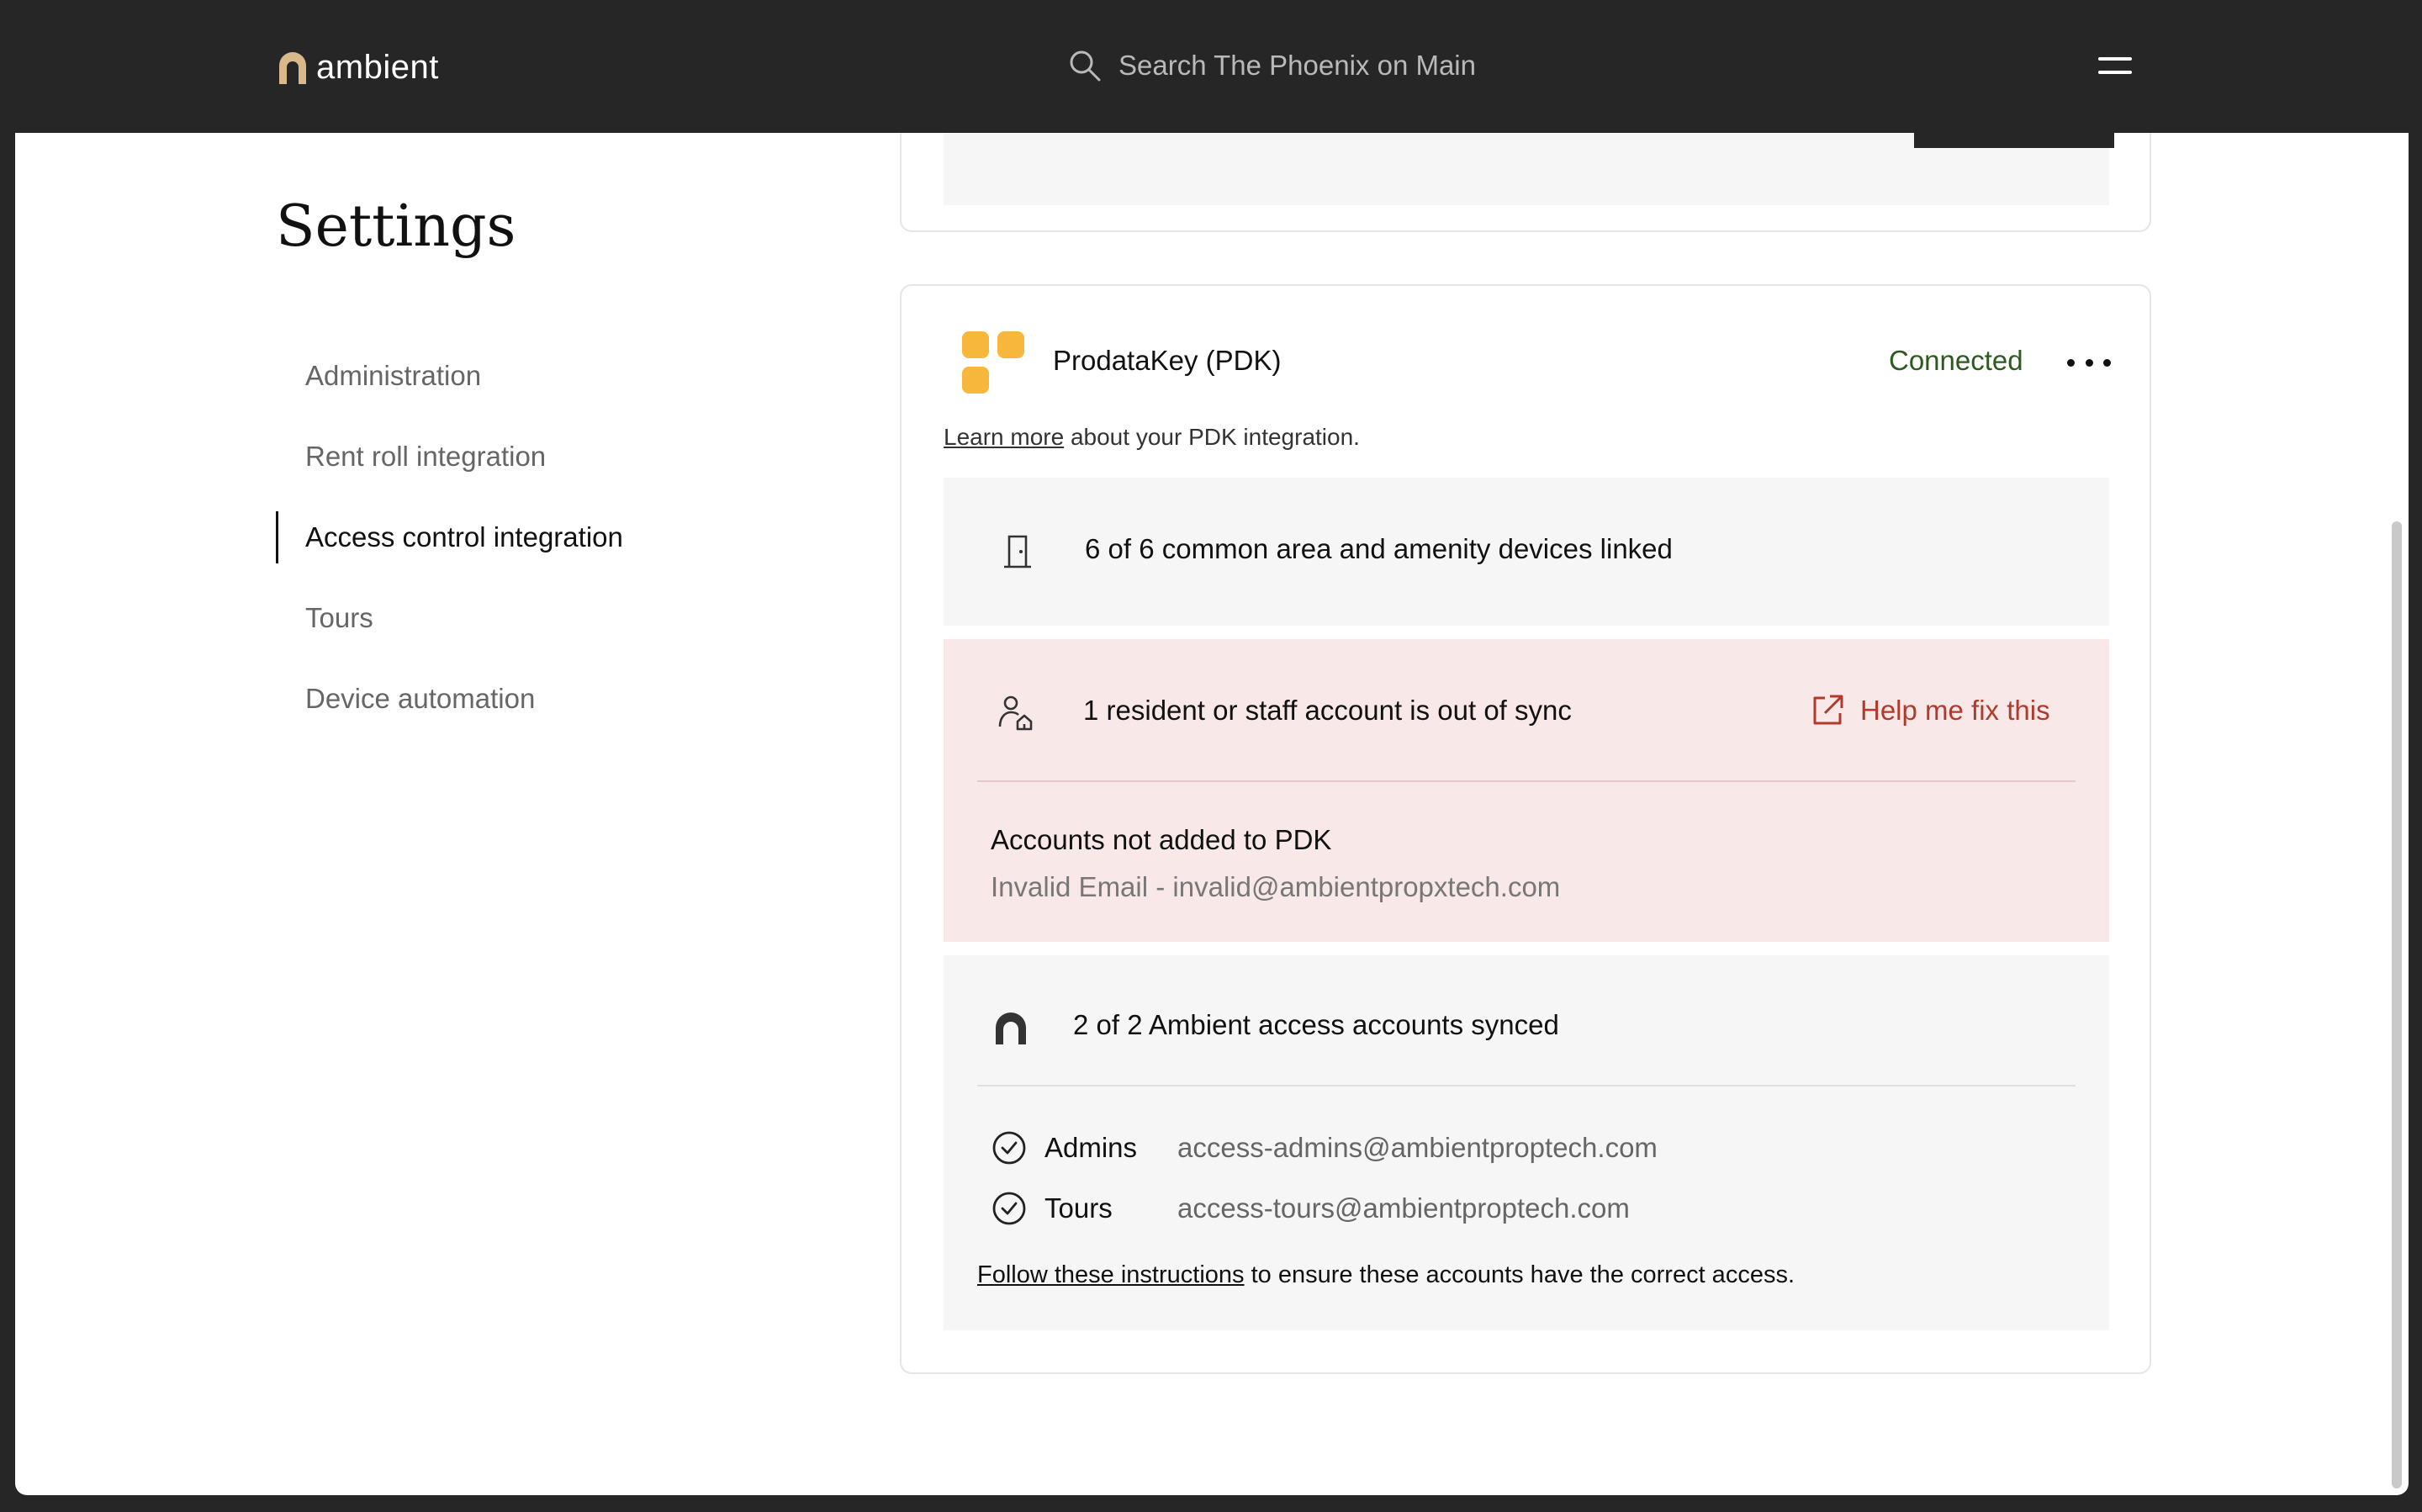 This screenshot has height=1512, width=2422. I want to click on learn-more-text: Learn more about your PDK integration., so click(1152, 437).